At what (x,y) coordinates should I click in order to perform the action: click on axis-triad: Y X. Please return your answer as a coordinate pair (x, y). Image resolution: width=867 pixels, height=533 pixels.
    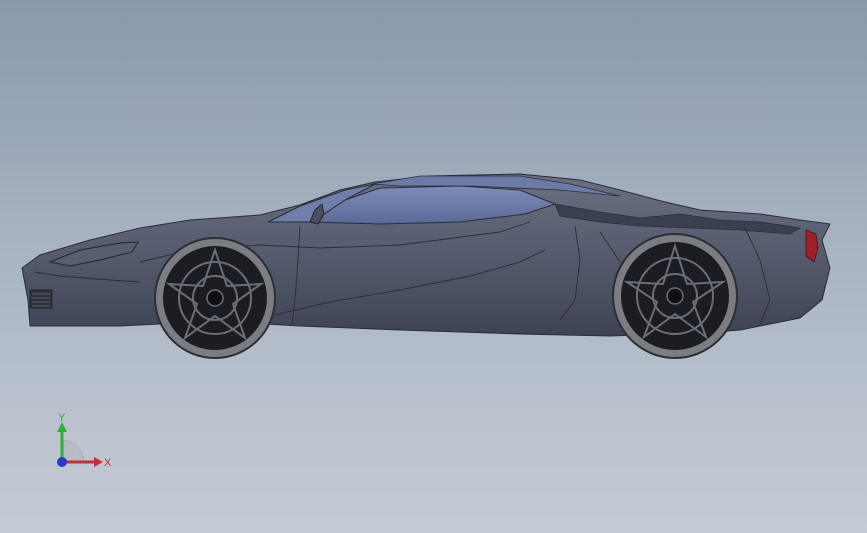
    Looking at the image, I should click on (80, 445).